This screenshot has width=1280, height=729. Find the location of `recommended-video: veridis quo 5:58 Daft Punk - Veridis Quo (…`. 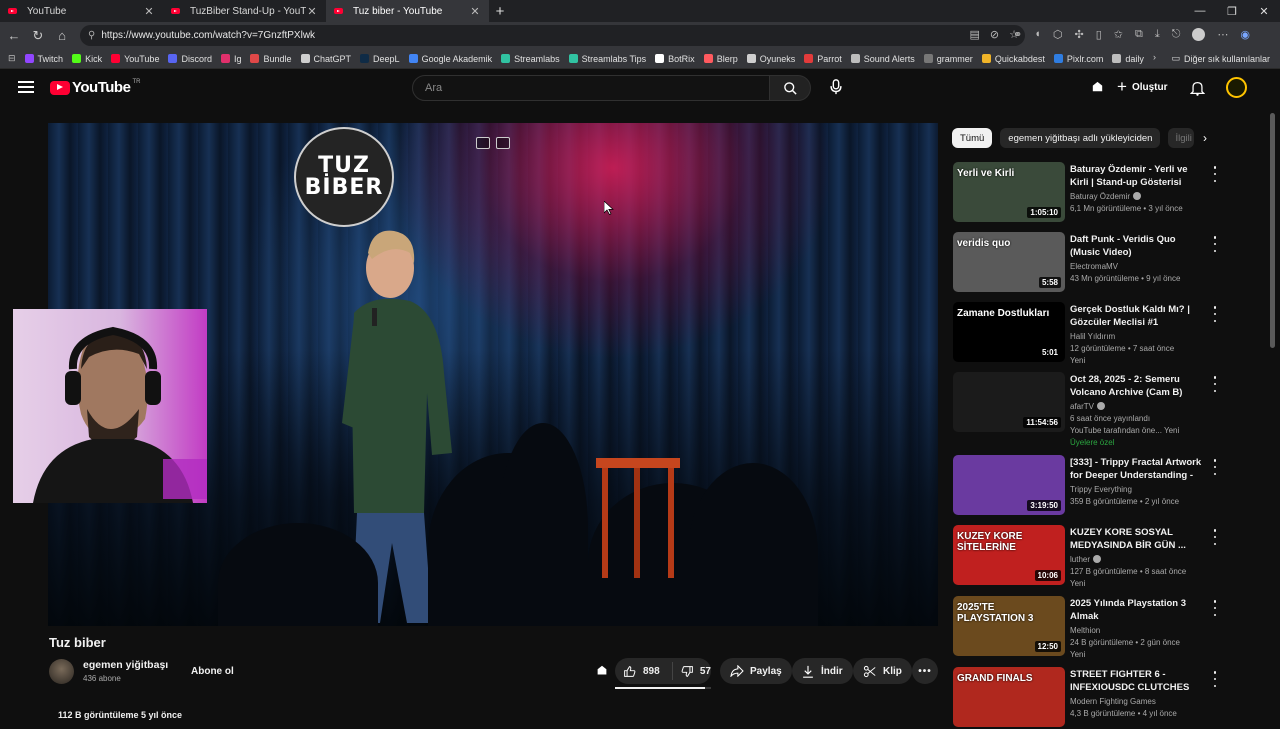

recommended-video: veridis quo 5:58 Daft Punk - Veridis Quo (… is located at coordinates (1085, 263).